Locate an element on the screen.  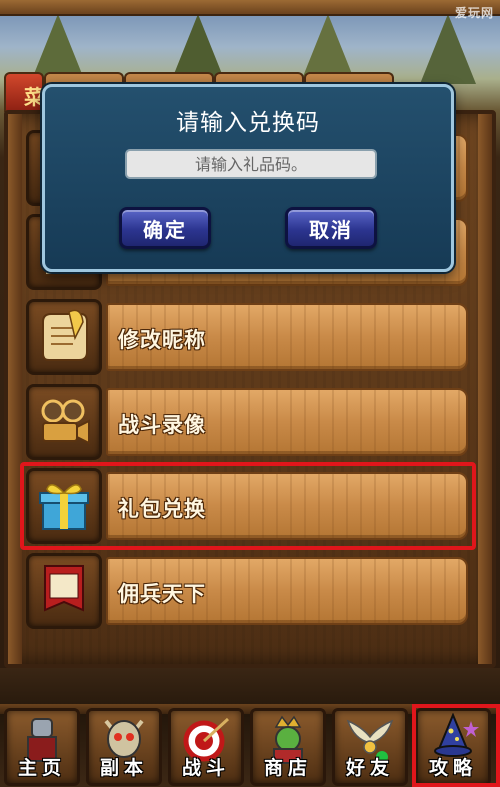
nav-label: 商店 is located at coordinates (287, 768).